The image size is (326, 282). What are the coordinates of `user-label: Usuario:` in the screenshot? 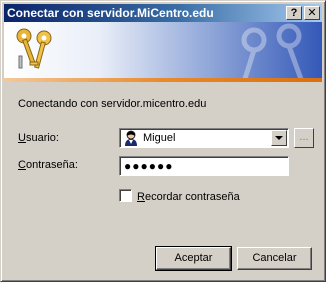 It's located at (38, 138).